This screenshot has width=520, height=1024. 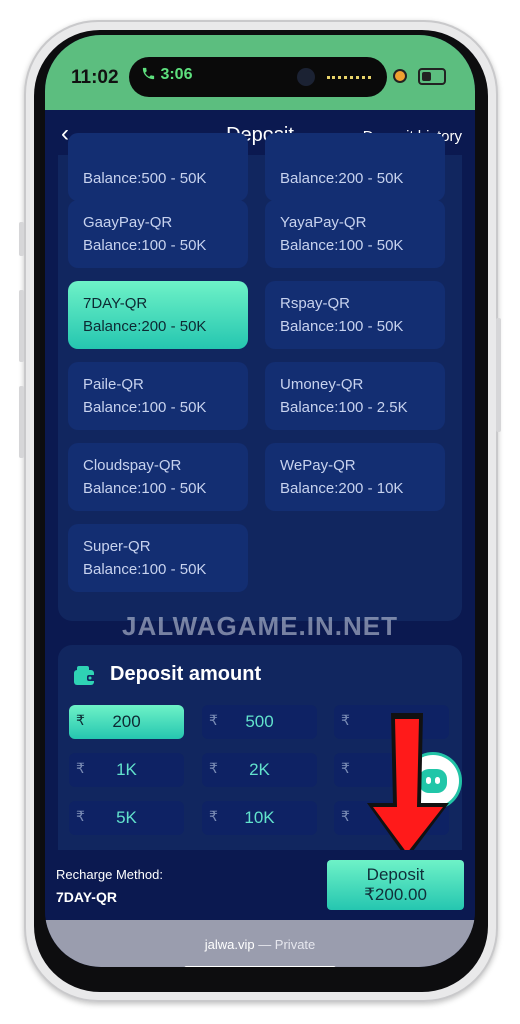 What do you see at coordinates (117, 546) in the screenshot?
I see `channel-name: Super-QR` at bounding box center [117, 546].